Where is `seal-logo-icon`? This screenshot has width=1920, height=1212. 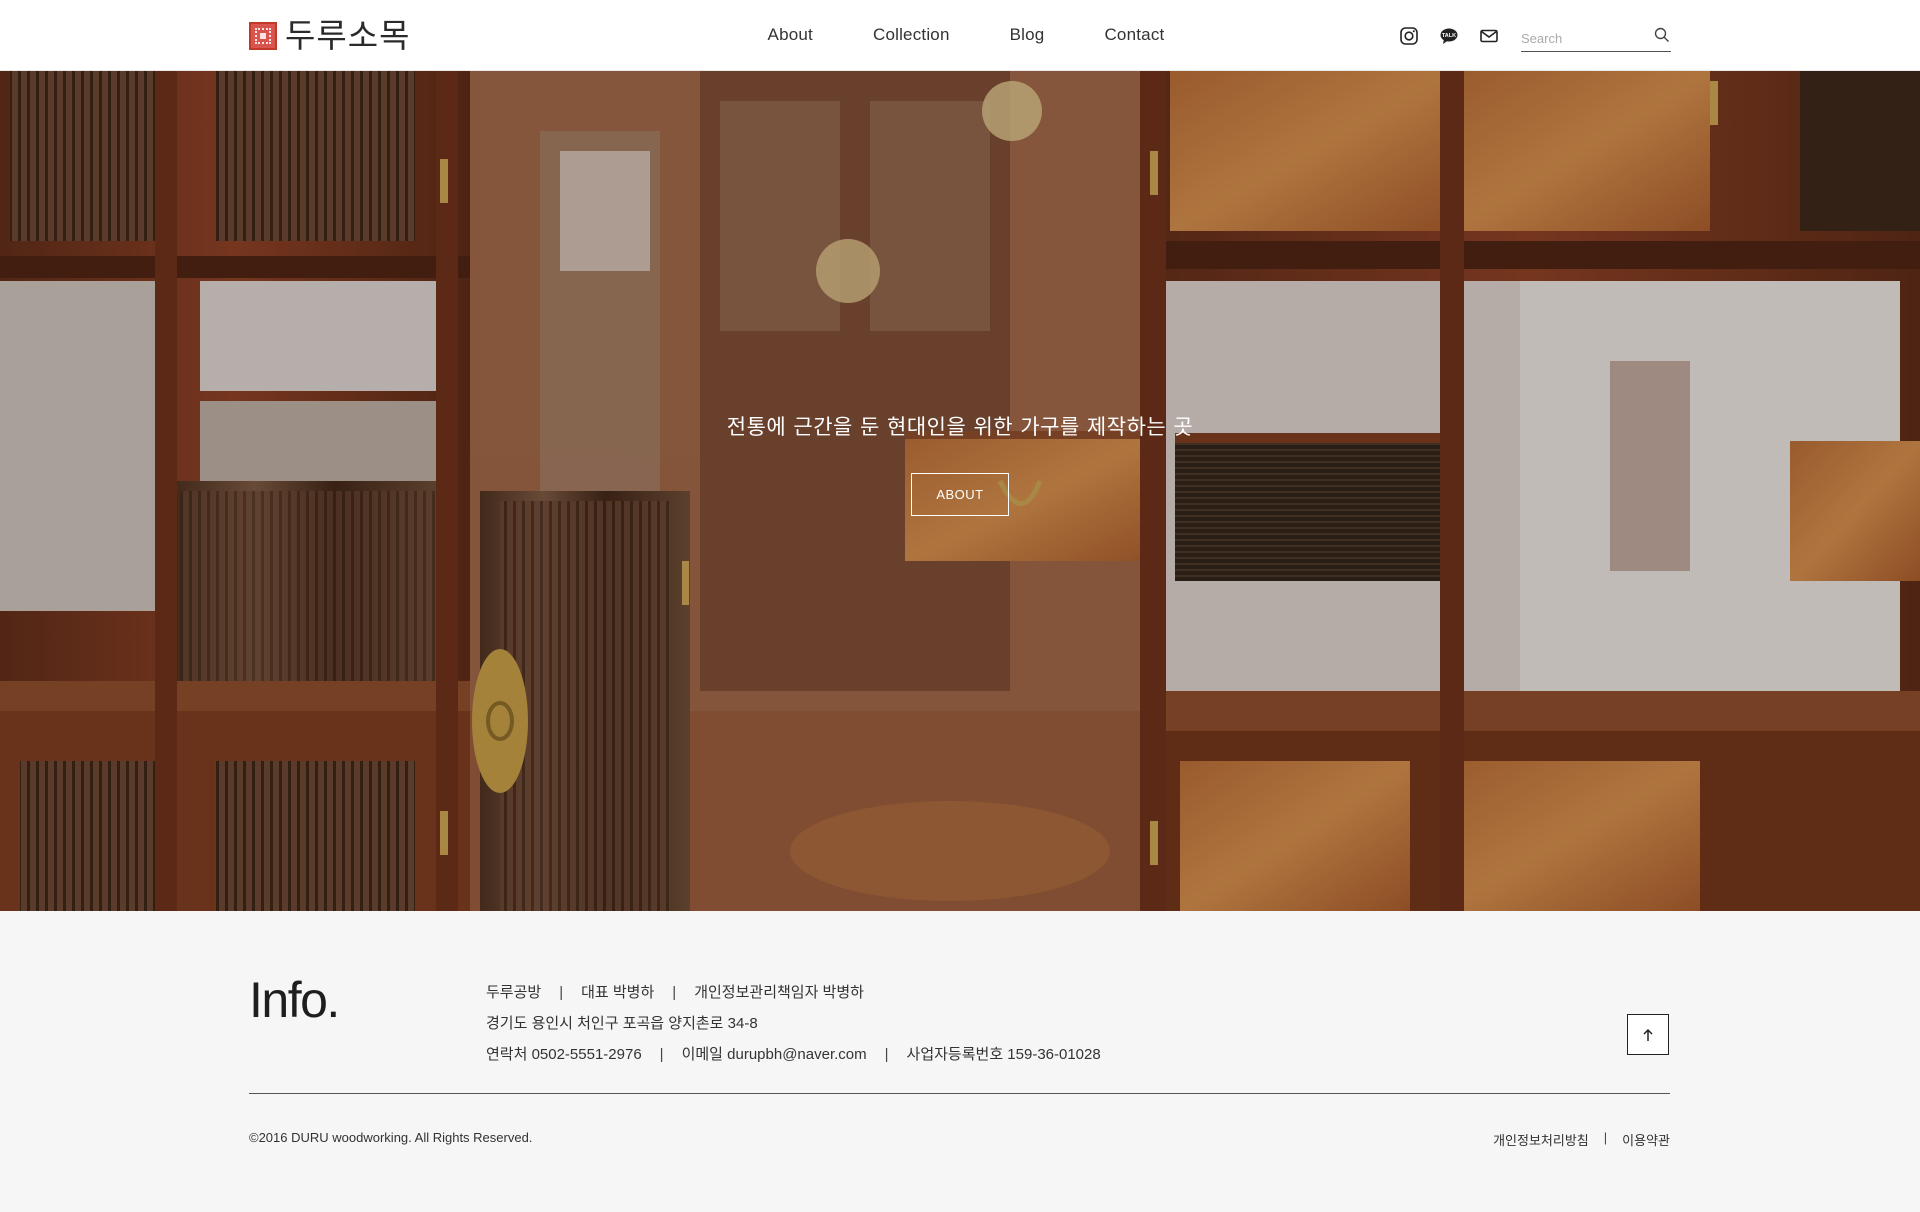
seal-logo-icon is located at coordinates (263, 36).